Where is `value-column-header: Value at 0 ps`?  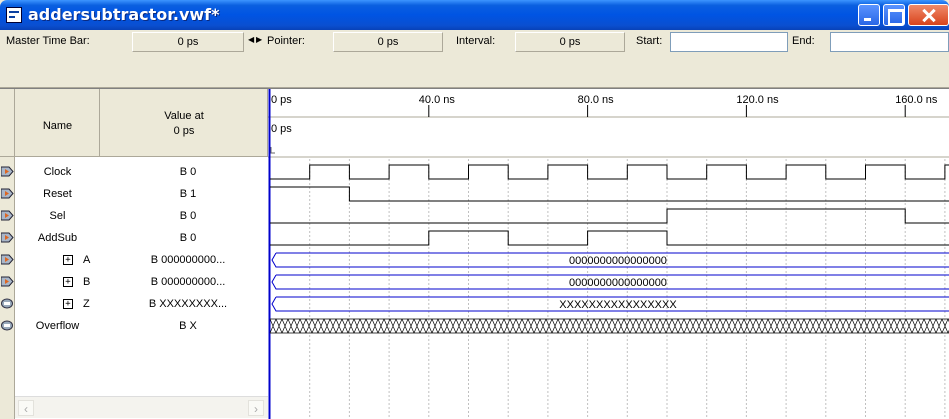
value-column-header: Value at 0 ps is located at coordinates (184, 123).